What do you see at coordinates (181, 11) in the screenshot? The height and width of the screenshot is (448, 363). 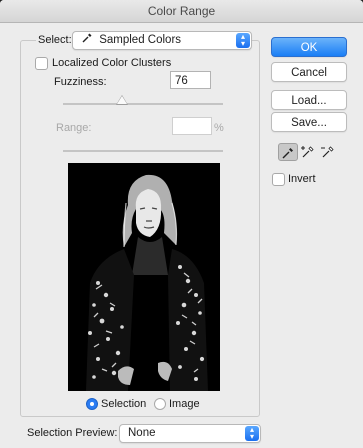 I see `dialog-title: Color Range` at bounding box center [181, 11].